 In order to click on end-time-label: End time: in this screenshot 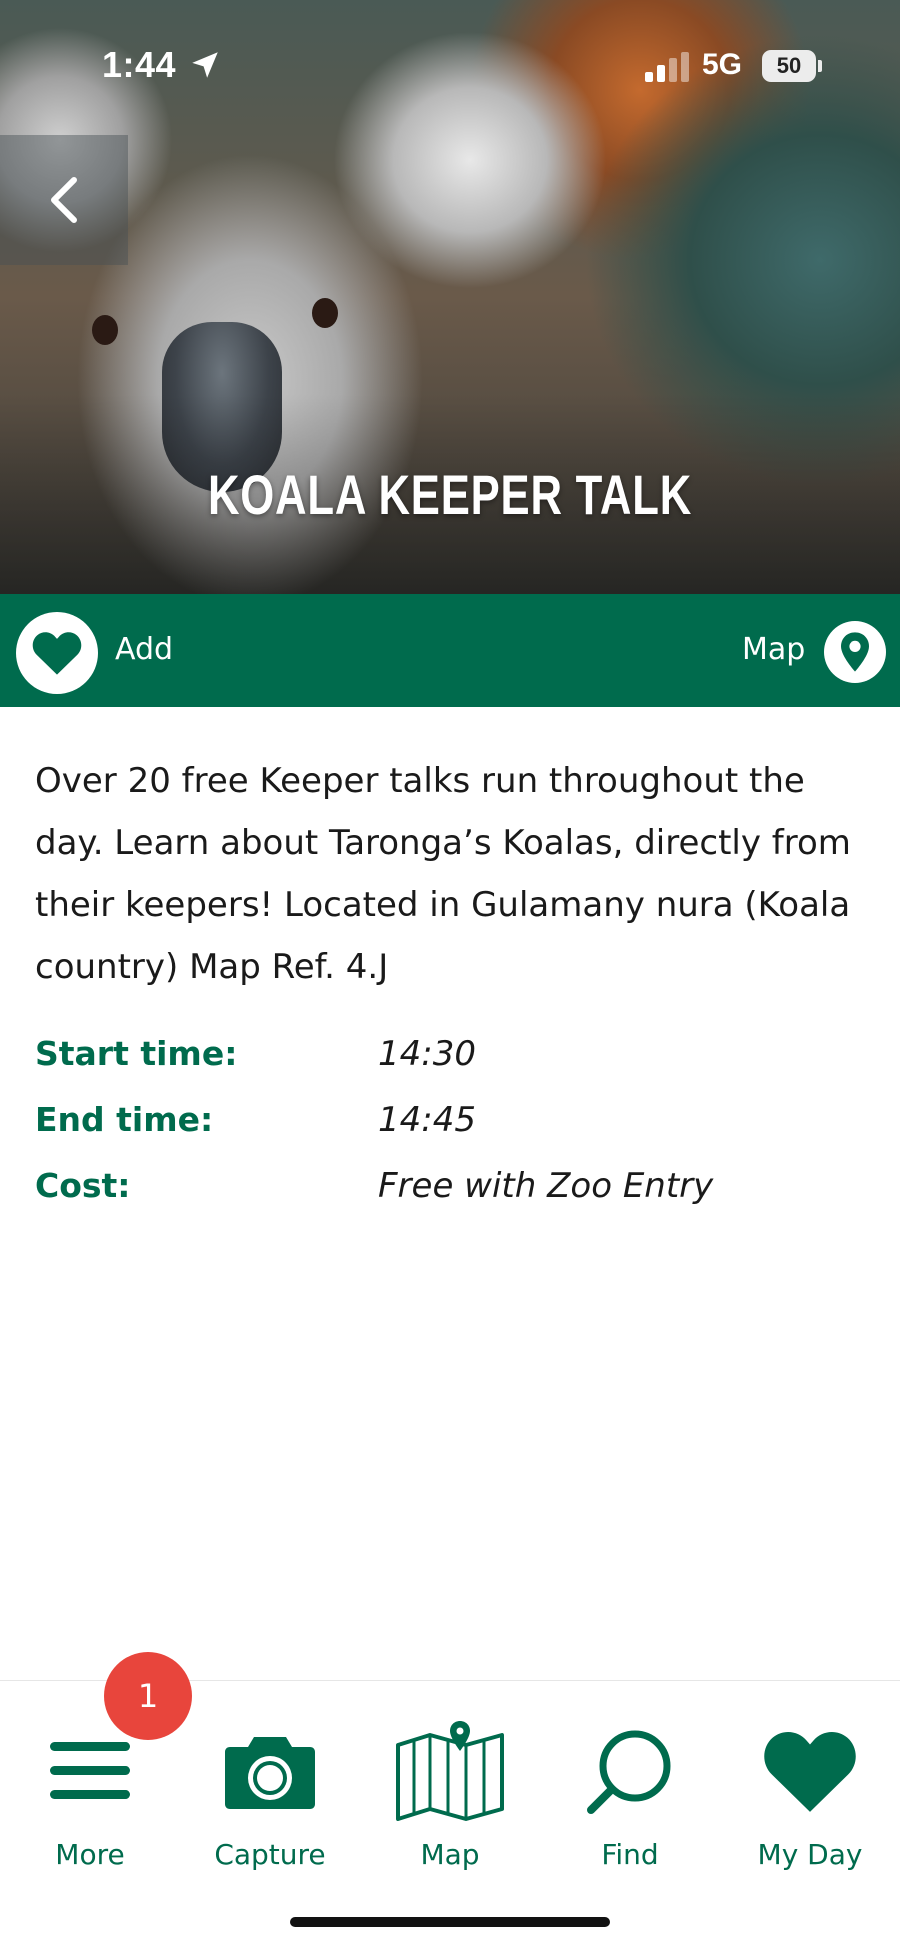, I will do `click(124, 1119)`.